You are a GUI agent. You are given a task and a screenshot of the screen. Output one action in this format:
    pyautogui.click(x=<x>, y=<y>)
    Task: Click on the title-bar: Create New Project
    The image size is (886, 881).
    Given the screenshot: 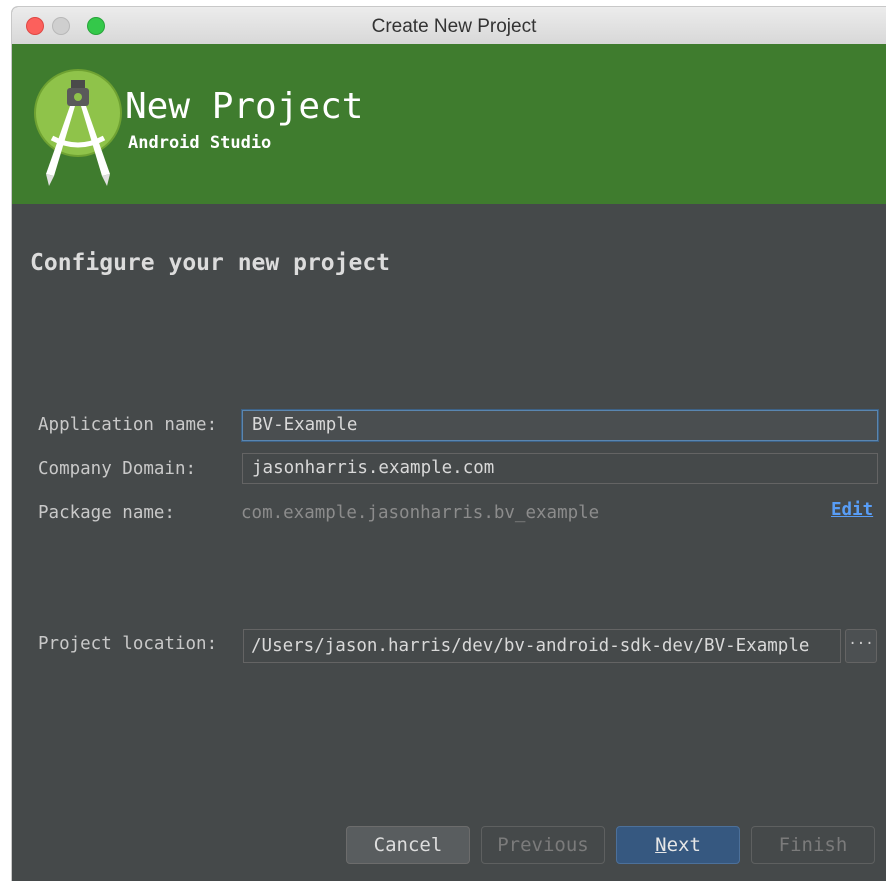 What is the action you would take?
    pyautogui.click(x=449, y=26)
    